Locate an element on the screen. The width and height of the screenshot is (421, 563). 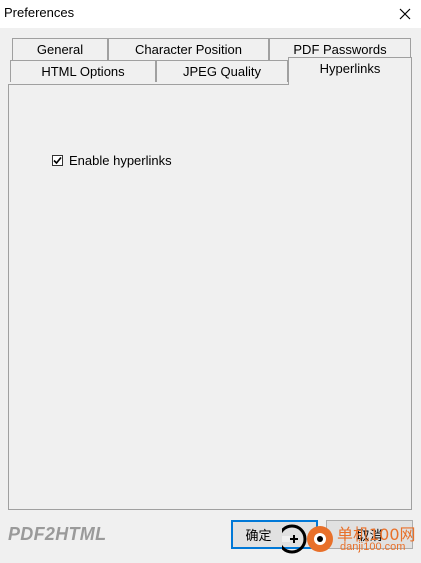
enable-hyperlinks-row: Enable hyperlinks is located at coordinates (112, 160).